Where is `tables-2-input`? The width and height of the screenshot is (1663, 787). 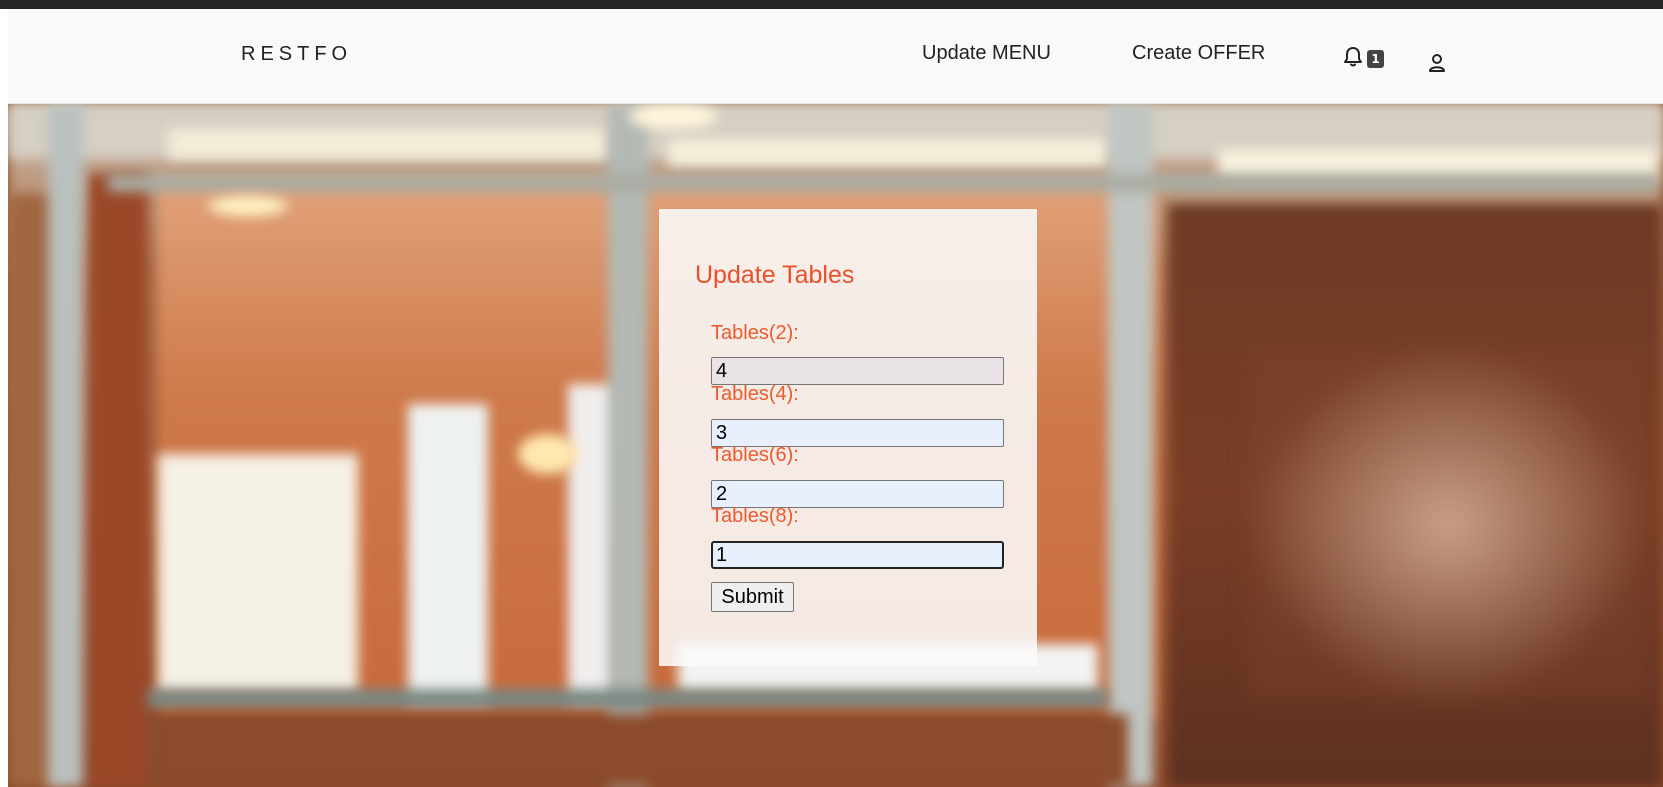
tables-2-input is located at coordinates (857, 371).